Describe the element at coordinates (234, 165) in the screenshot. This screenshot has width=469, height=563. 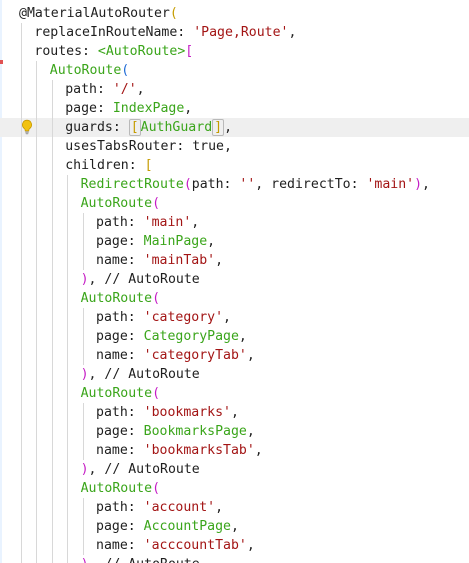
I see `code-line: children: [` at that location.